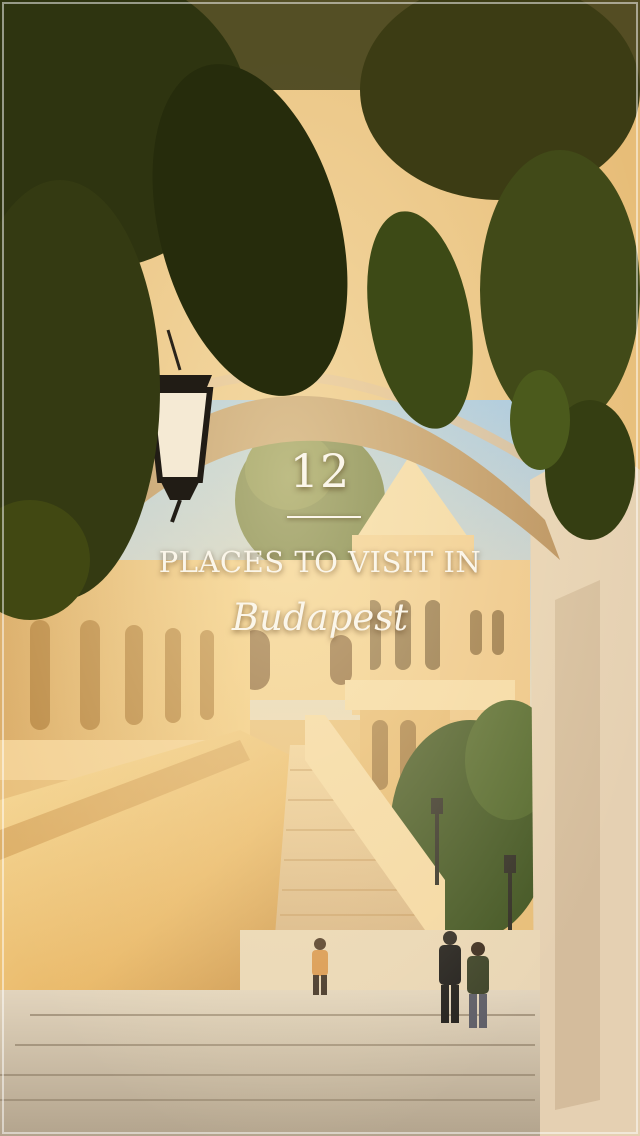 Image resolution: width=640 pixels, height=1136 pixels. What do you see at coordinates (320, 562) in the screenshot?
I see `title-line-1: PLACES TO VISIT IN` at bounding box center [320, 562].